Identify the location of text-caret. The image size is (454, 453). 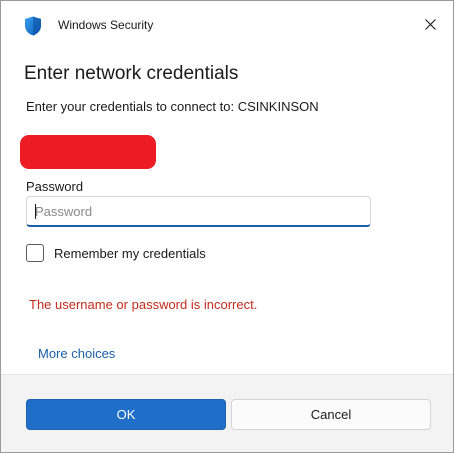
(35, 211).